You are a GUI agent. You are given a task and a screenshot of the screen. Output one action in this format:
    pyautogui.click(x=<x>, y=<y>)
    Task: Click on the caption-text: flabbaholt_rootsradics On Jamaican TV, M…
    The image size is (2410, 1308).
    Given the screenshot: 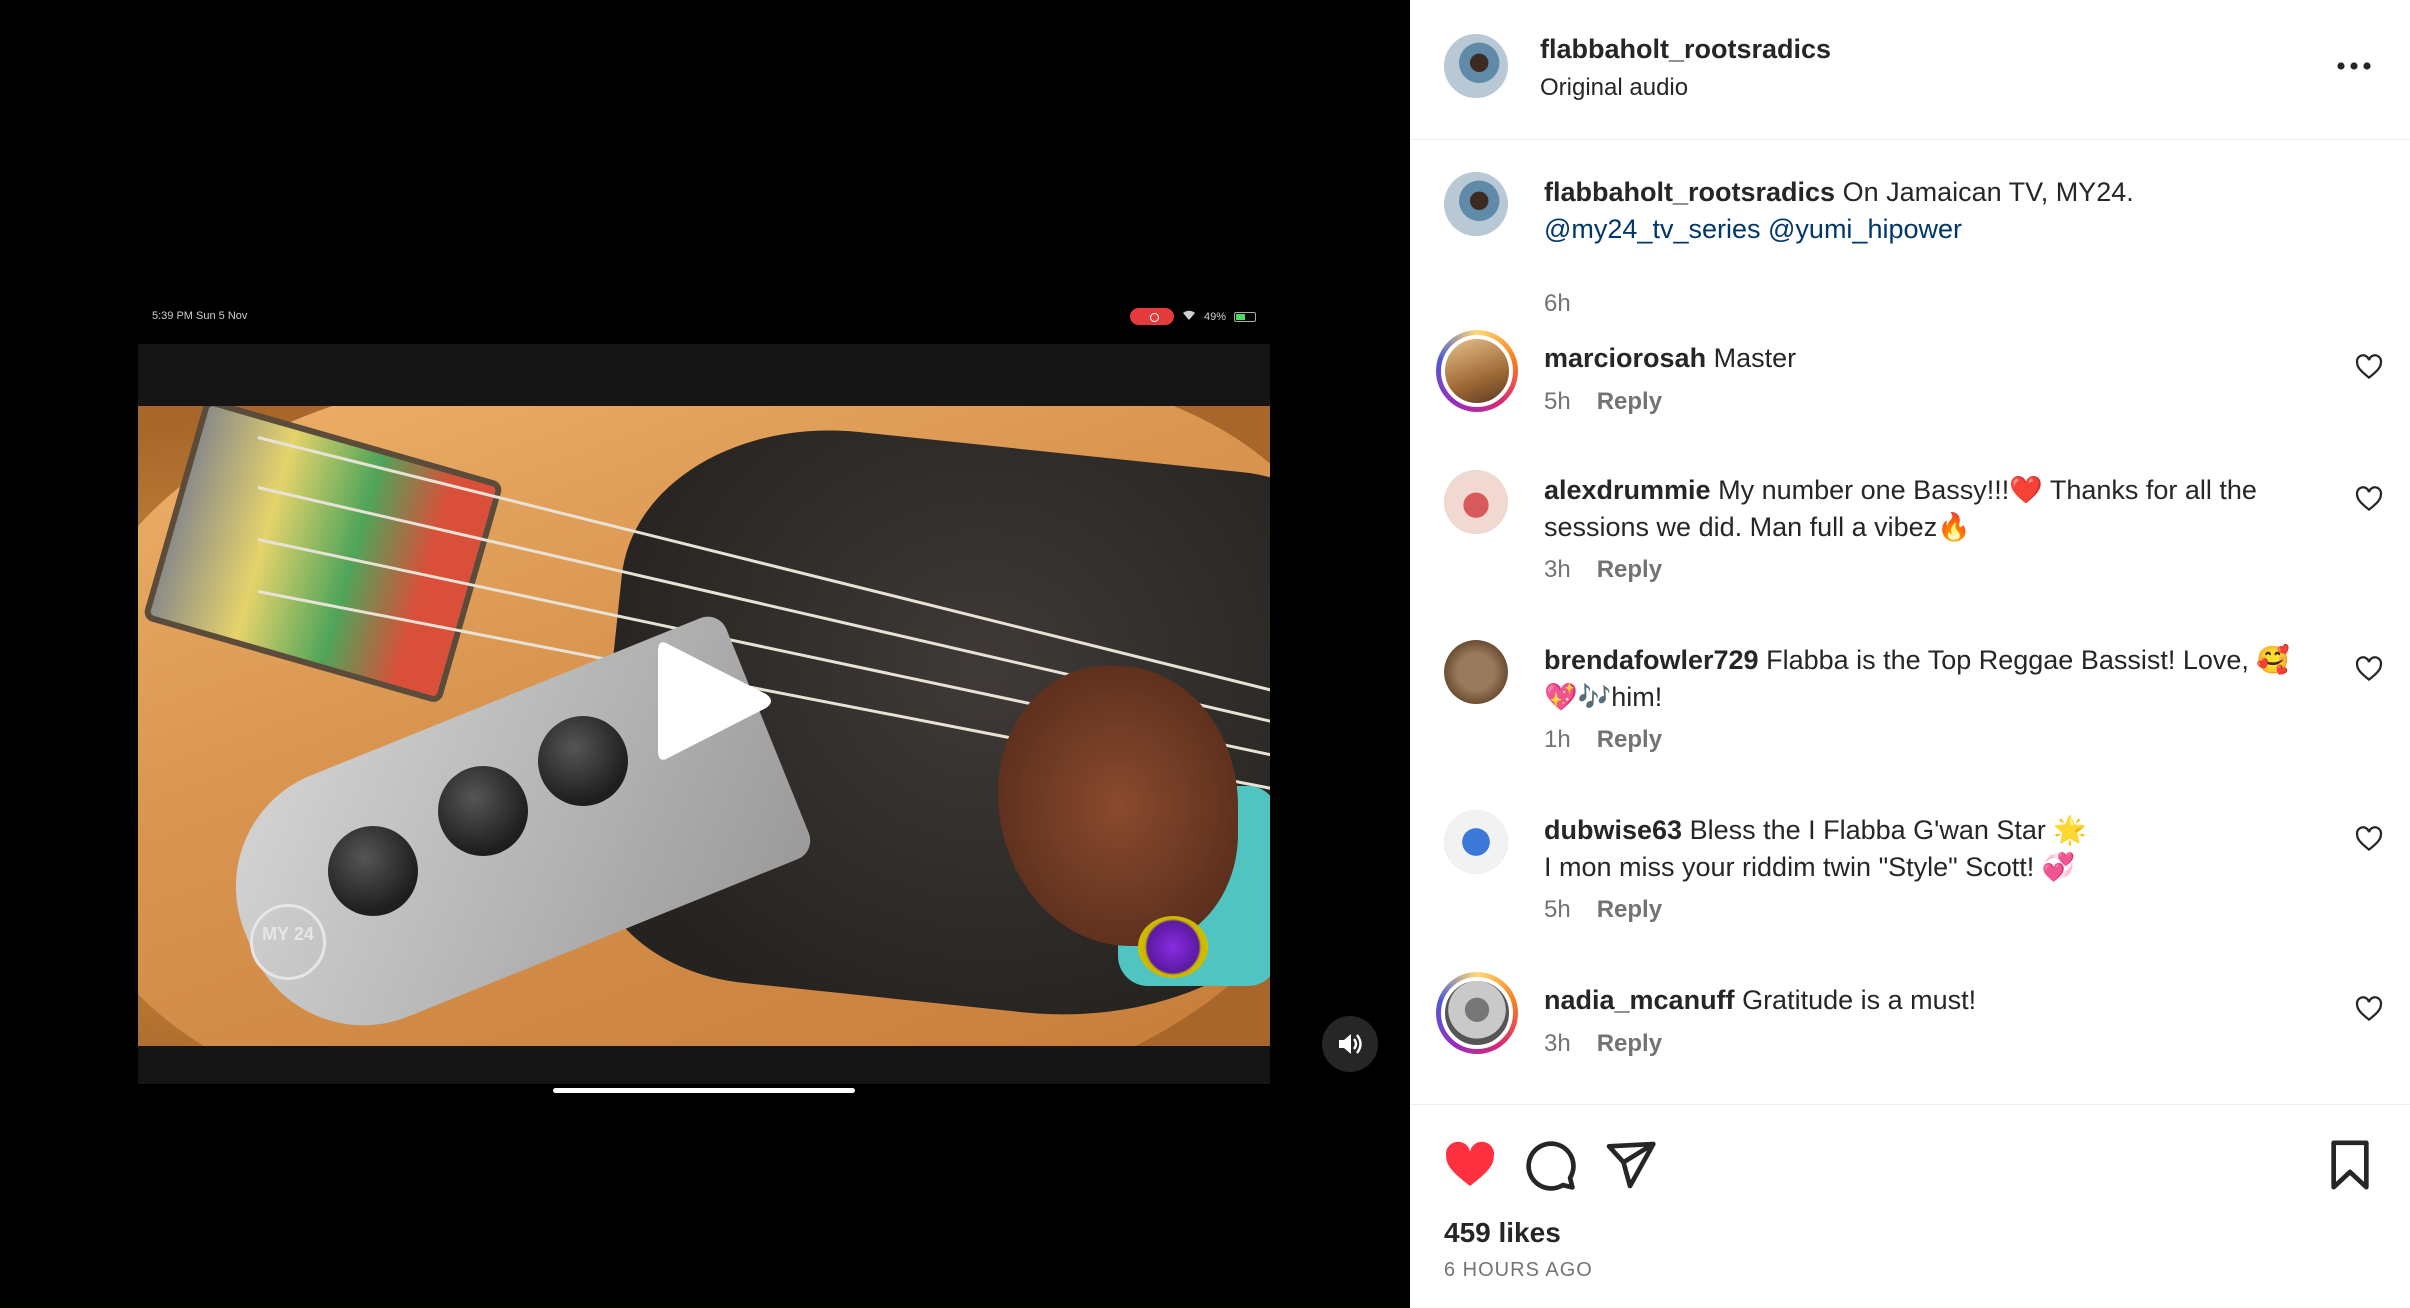 What is the action you would take?
    pyautogui.click(x=1929, y=211)
    